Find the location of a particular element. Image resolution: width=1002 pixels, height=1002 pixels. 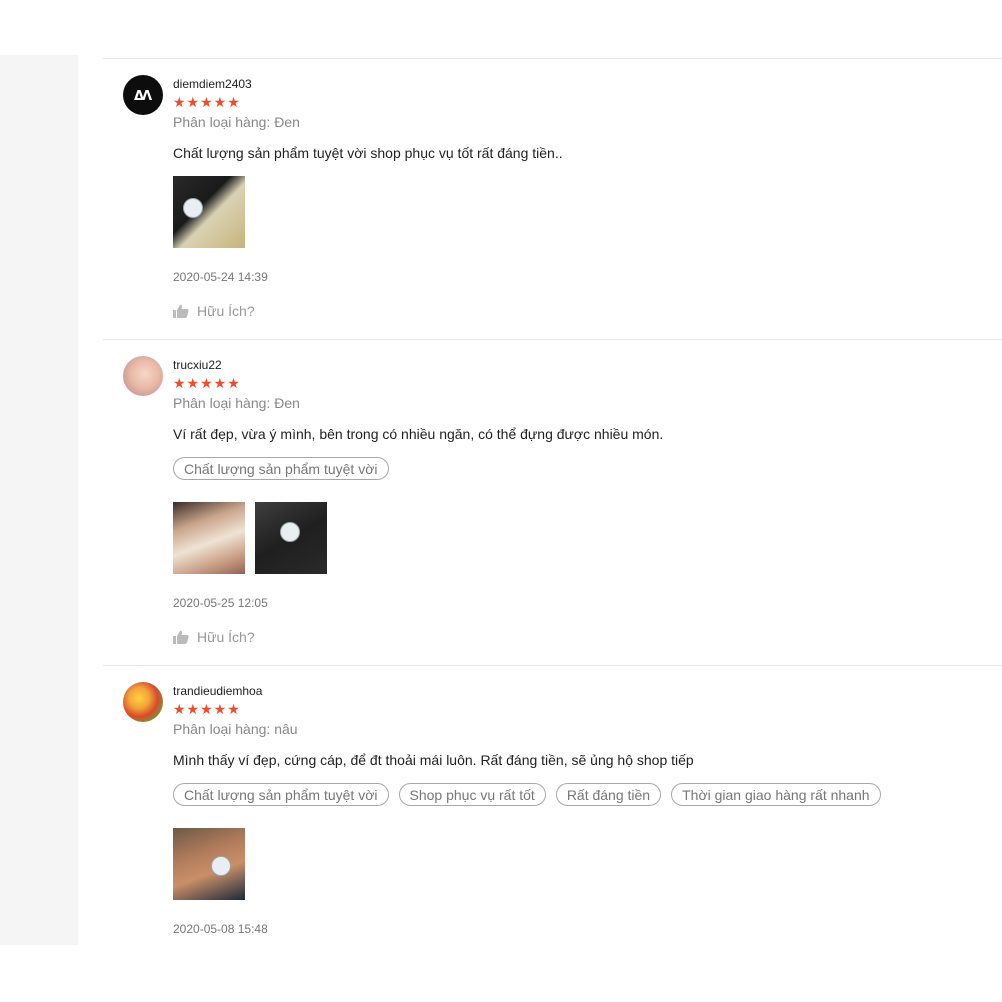

review-date: 2020-05-08 15:48 is located at coordinates (220, 929).